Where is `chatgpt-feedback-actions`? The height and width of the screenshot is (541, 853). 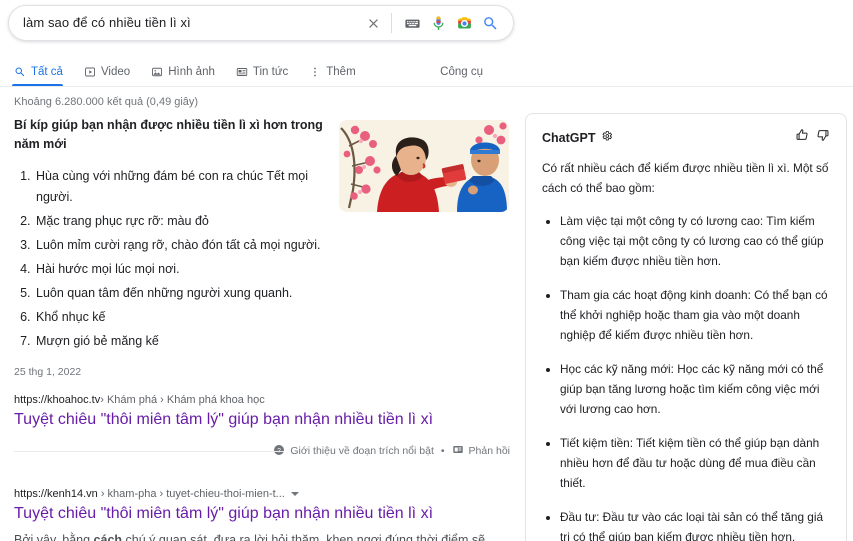 chatgpt-feedback-actions is located at coordinates (812, 137).